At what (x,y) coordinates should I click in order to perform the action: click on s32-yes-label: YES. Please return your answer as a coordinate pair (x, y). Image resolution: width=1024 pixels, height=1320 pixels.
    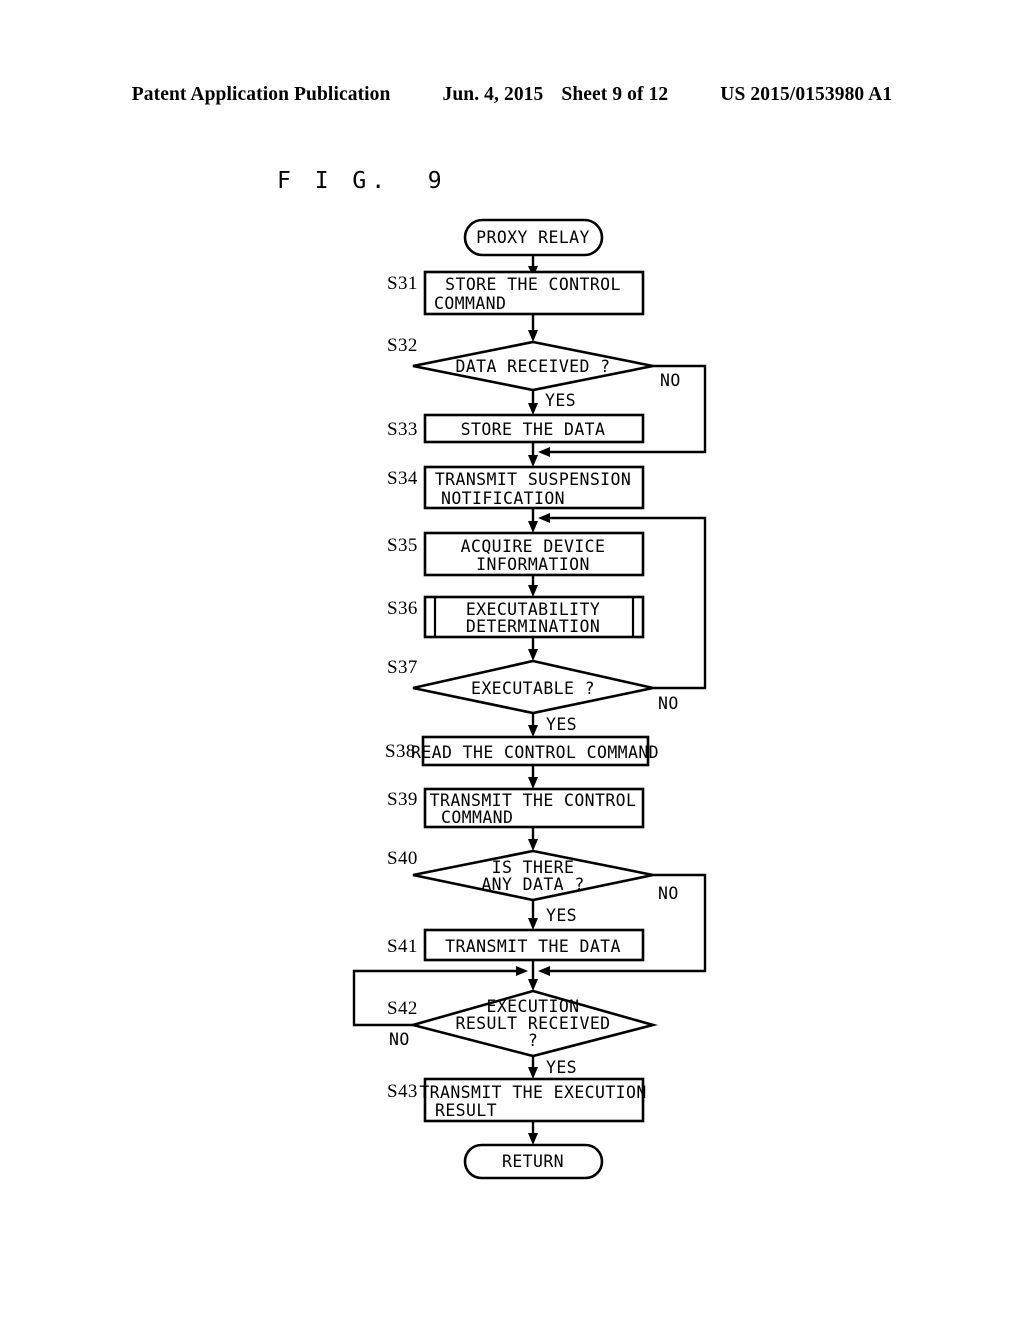
    Looking at the image, I should click on (560, 400).